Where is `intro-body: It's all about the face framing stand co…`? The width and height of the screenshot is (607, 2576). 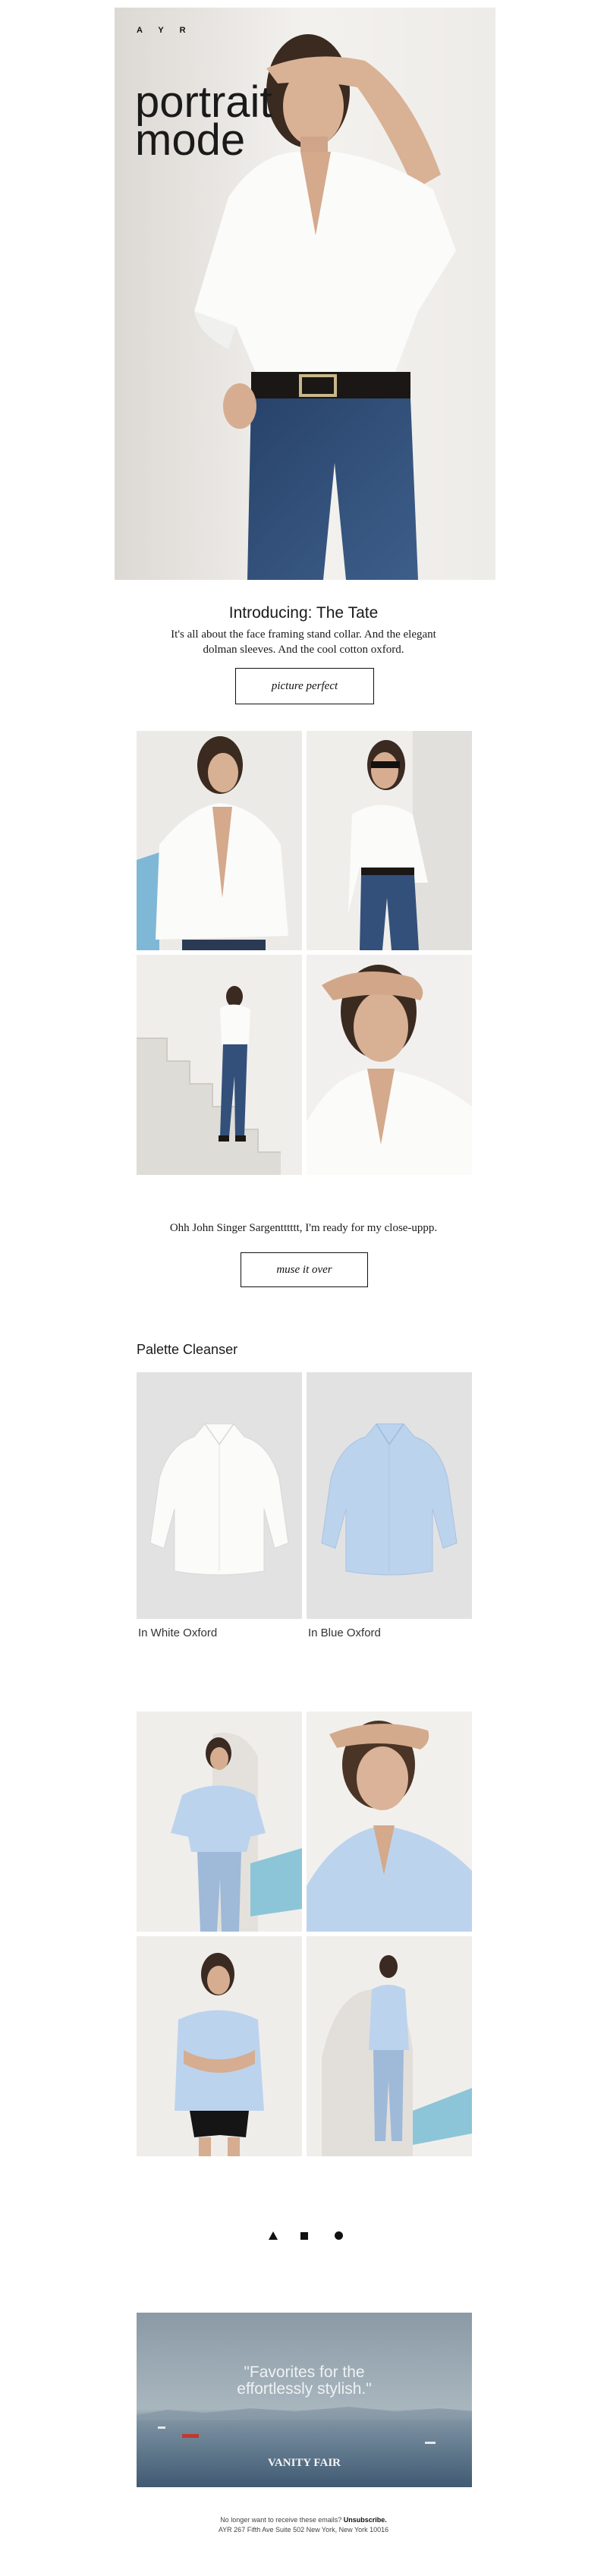
intro-body: It's all about the face framing stand co… is located at coordinates (303, 642).